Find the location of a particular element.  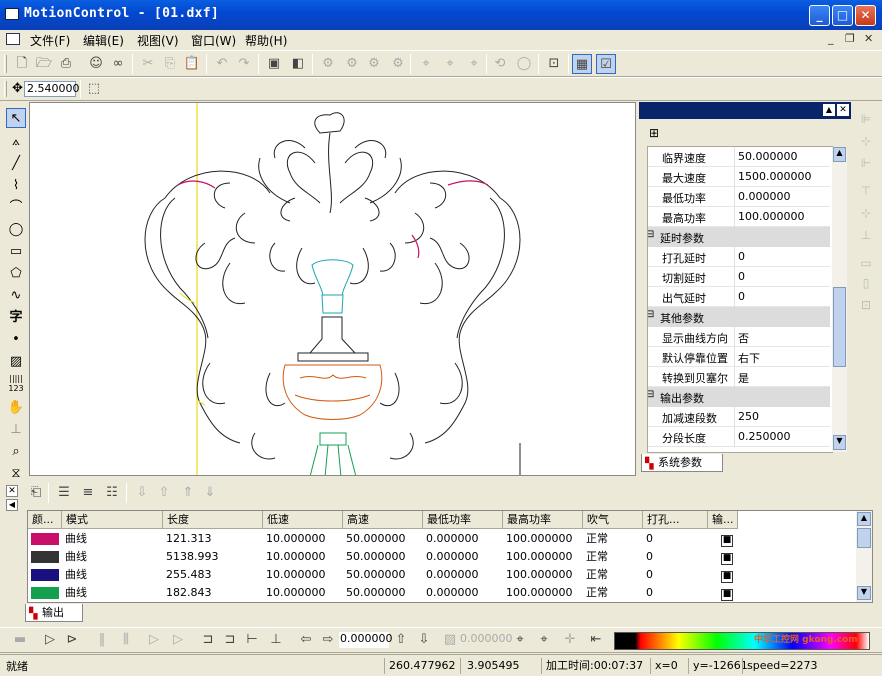

image-output-icon: ▨ is located at coordinates (450, 640).